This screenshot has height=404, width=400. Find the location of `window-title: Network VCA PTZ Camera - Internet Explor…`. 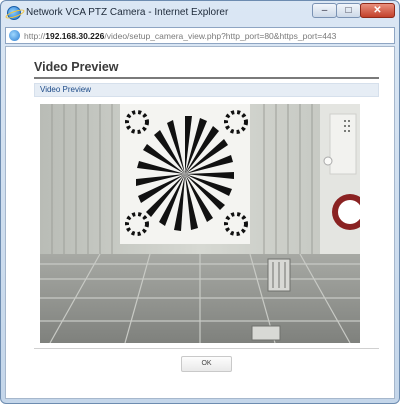

window-title: Network VCA PTZ Camera - Internet Explor… is located at coordinates (127, 12).